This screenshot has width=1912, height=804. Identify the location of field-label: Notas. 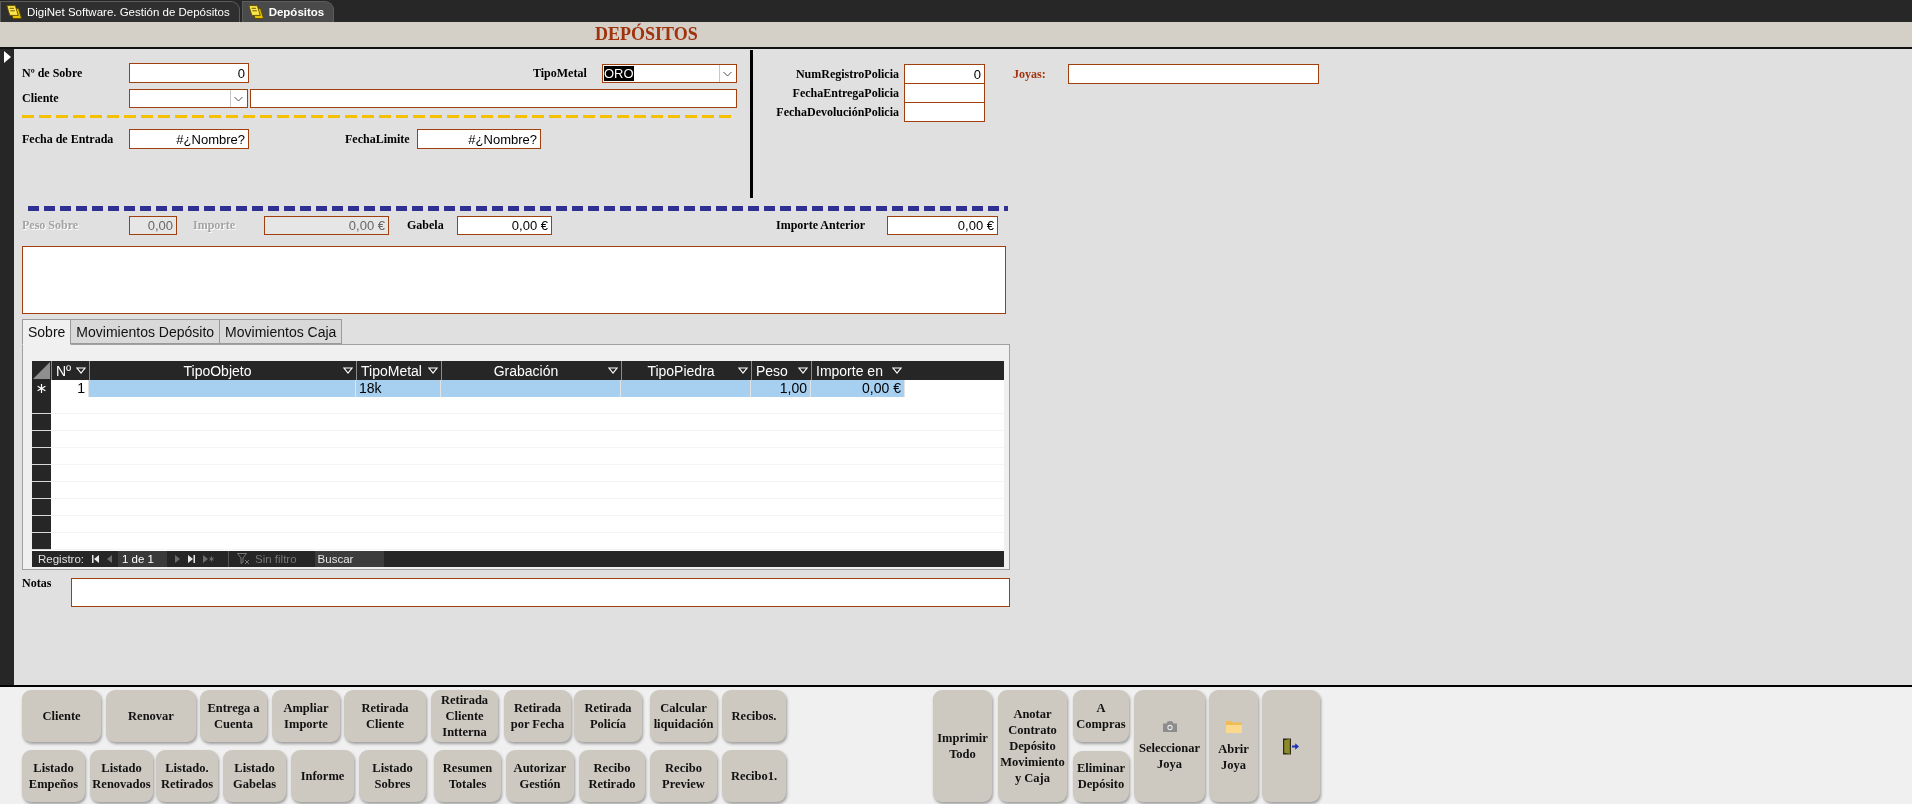
(37, 583).